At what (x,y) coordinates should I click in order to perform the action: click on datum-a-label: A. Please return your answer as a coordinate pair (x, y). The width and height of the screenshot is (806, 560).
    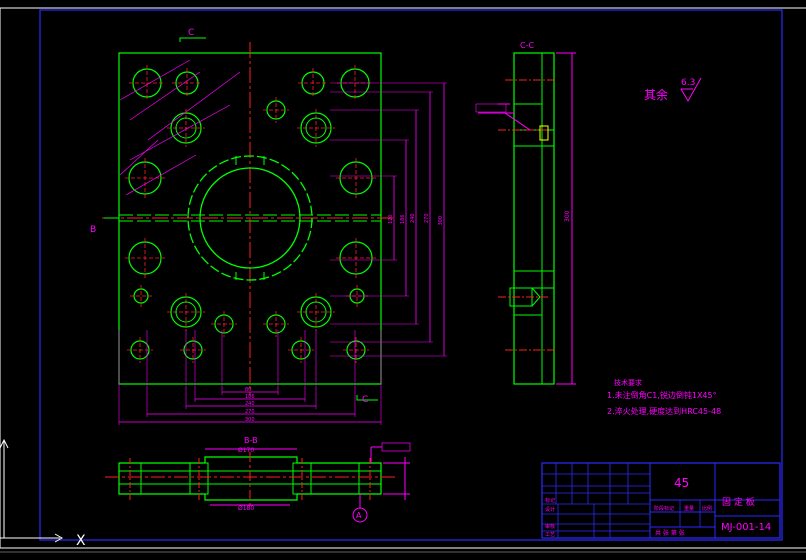
    Looking at the image, I should click on (359, 515).